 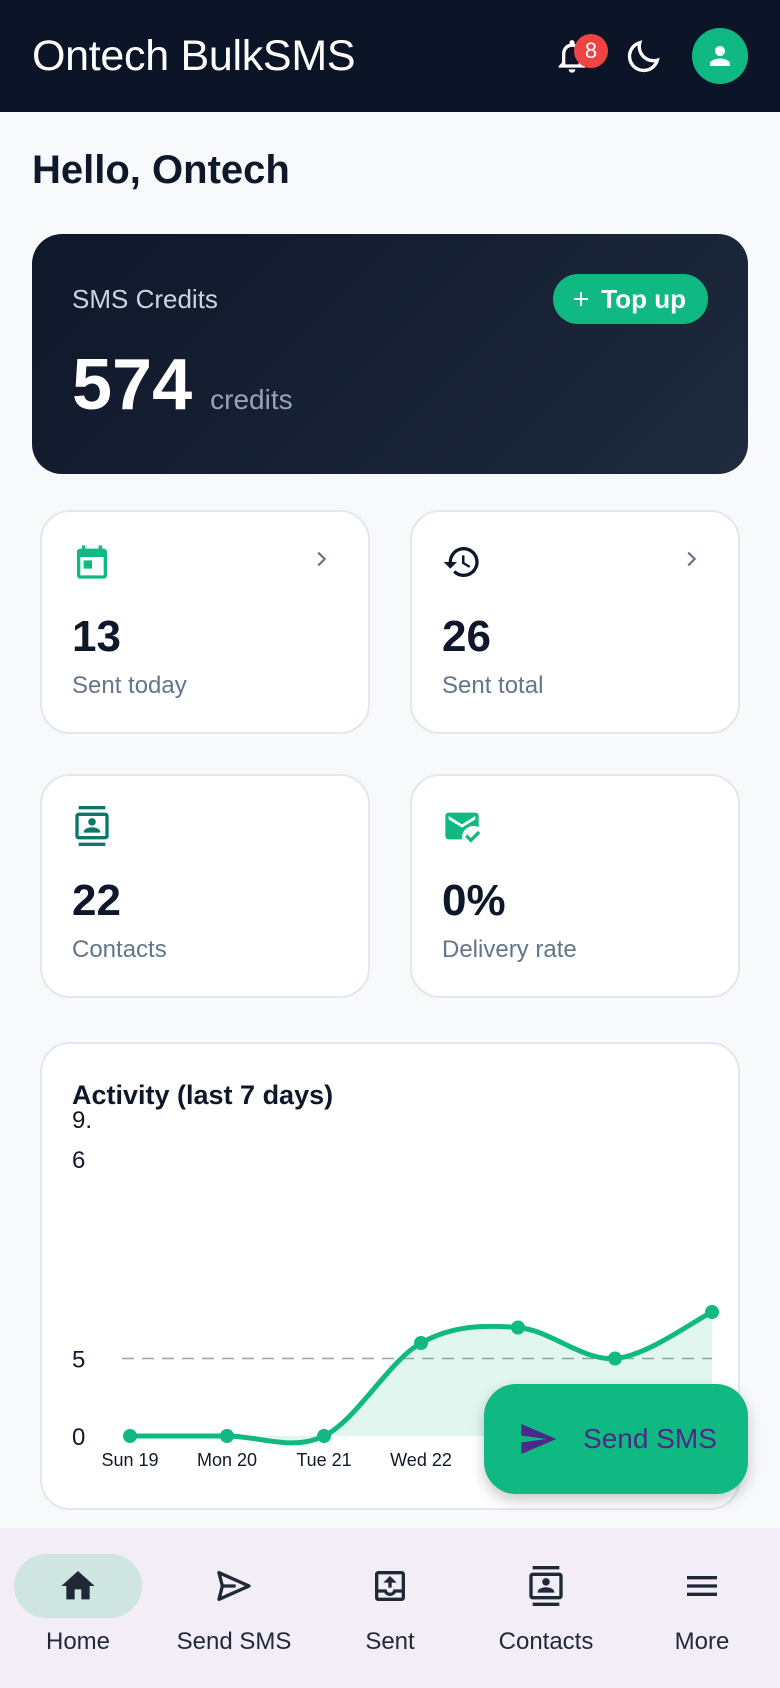 What do you see at coordinates (702, 1641) in the screenshot?
I see `nav-label: More` at bounding box center [702, 1641].